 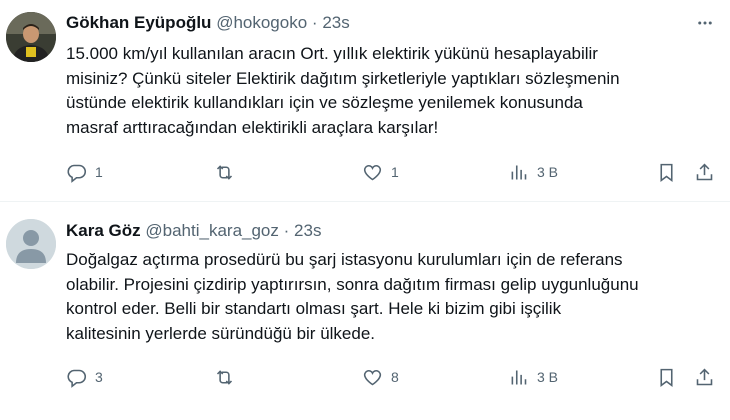 What do you see at coordinates (212, 230) in the screenshot?
I see `author-handle: @bahti_kara_goz` at bounding box center [212, 230].